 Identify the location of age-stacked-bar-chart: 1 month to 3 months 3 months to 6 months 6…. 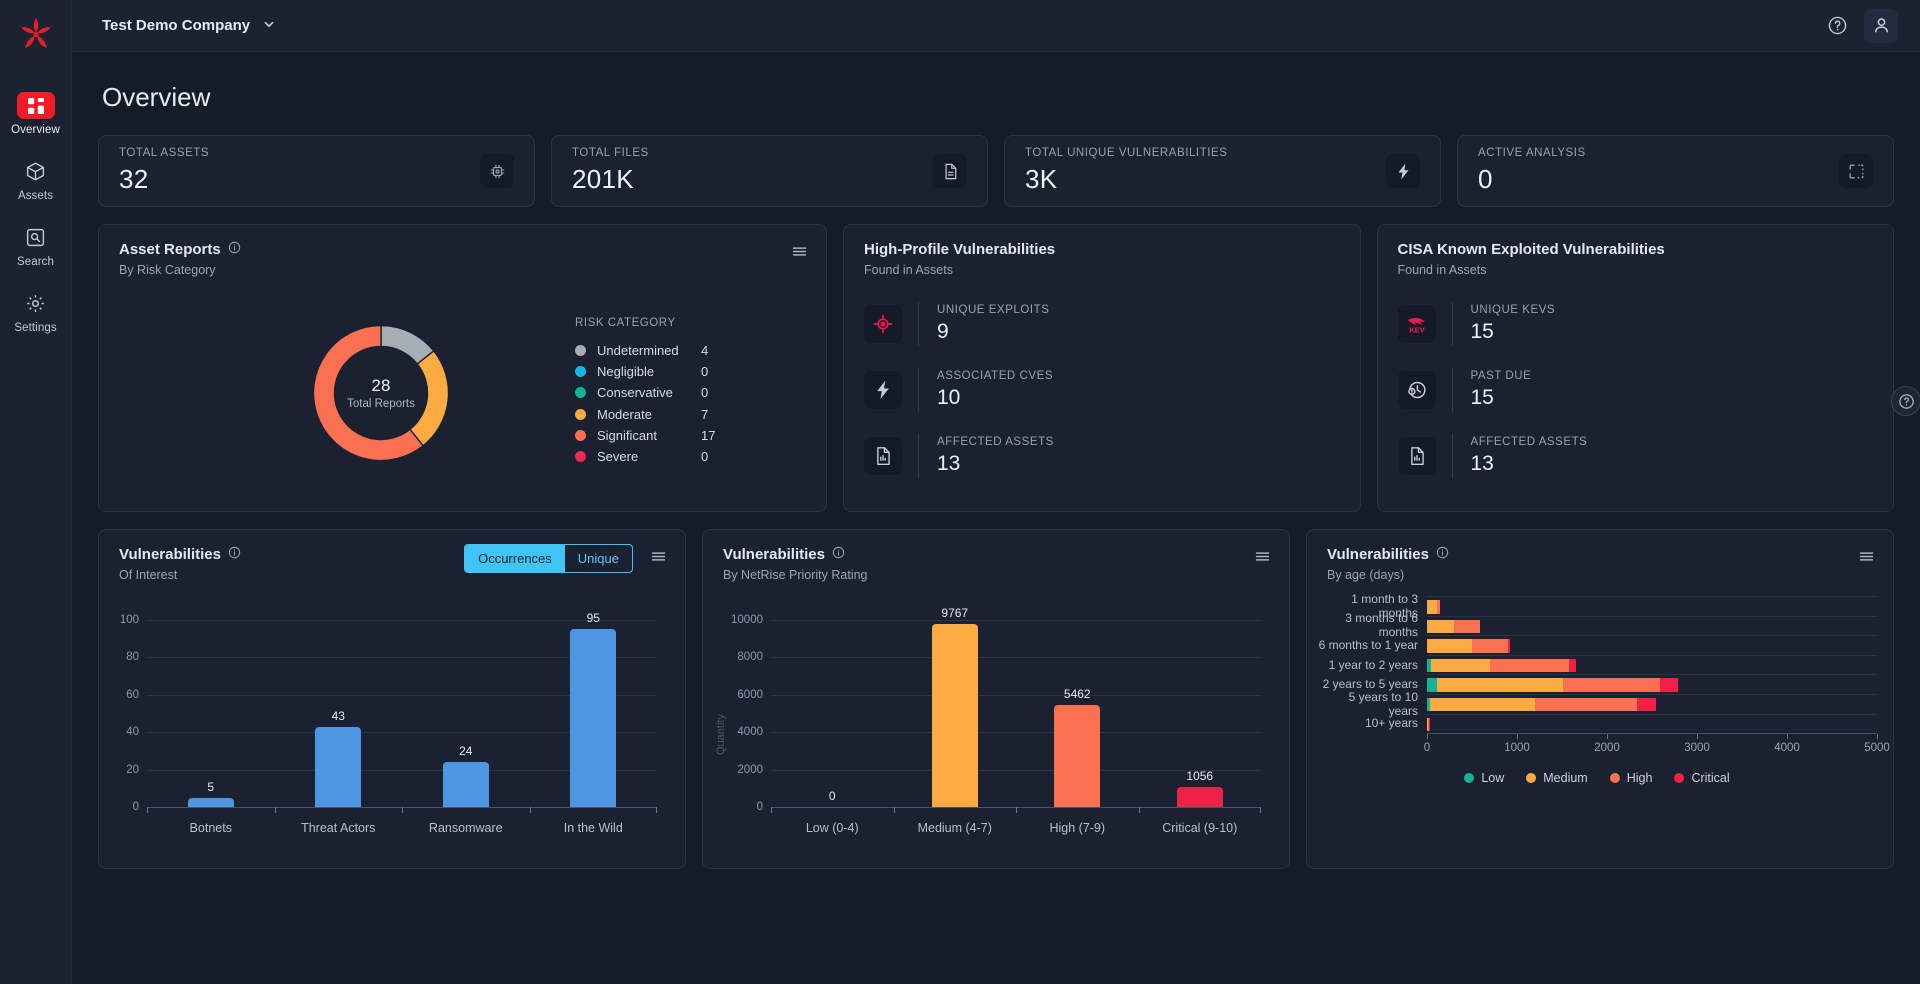
(1603, 709).